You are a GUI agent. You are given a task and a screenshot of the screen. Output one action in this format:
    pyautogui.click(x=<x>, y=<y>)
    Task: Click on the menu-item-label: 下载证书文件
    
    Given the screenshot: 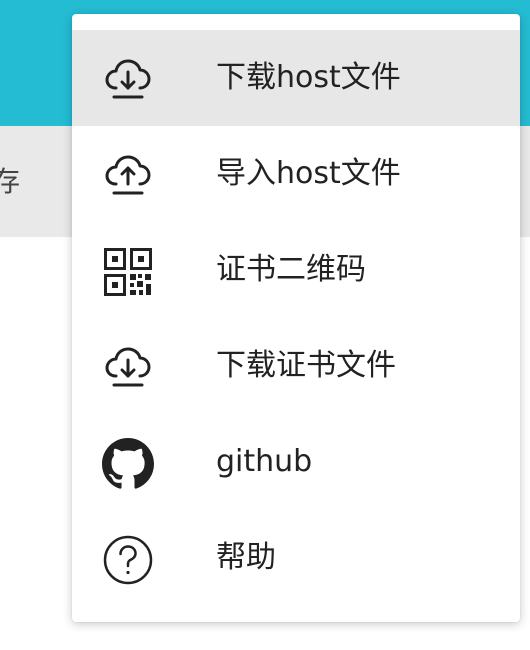 What is the action you would take?
    pyautogui.click(x=306, y=365)
    